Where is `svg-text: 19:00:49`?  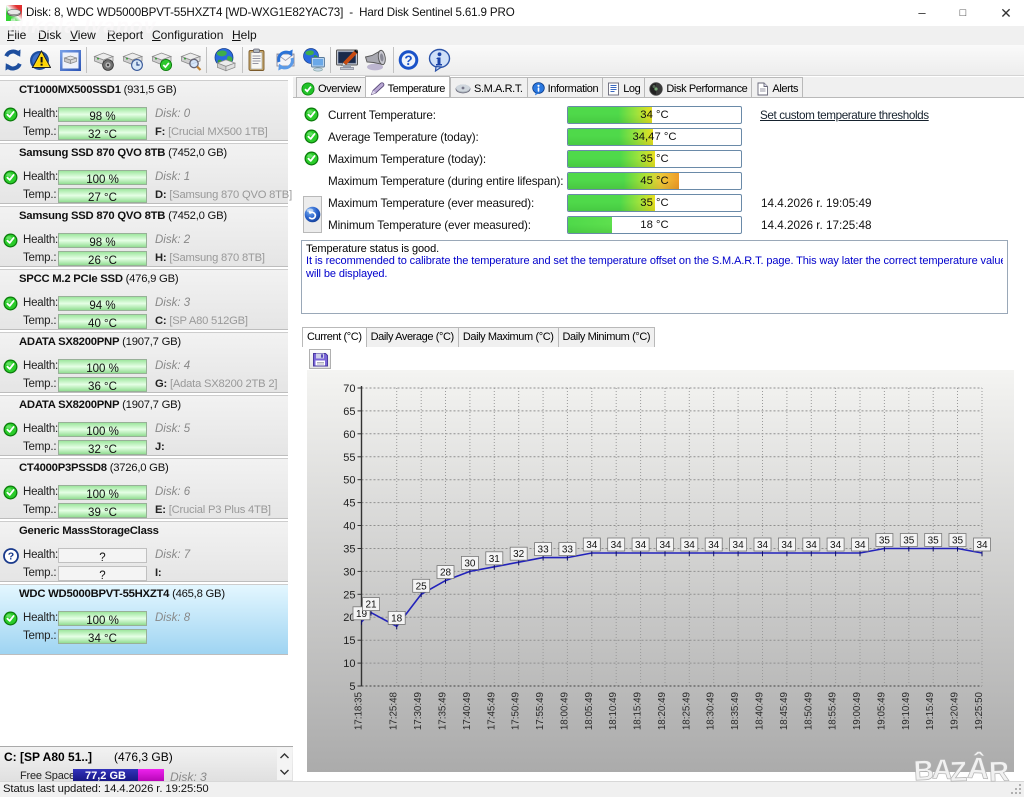 svg-text: 19:00:49 is located at coordinates (857, 711).